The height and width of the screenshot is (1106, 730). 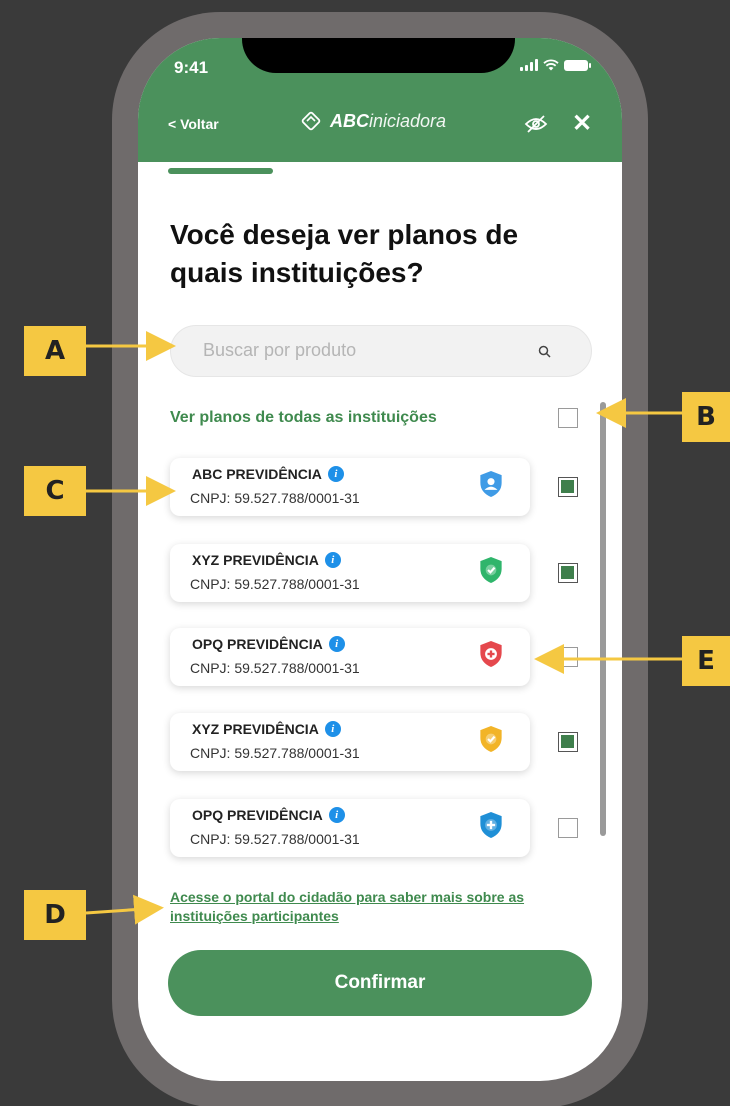 What do you see at coordinates (124, 909) in the screenshot?
I see `arrow-d` at bounding box center [124, 909].